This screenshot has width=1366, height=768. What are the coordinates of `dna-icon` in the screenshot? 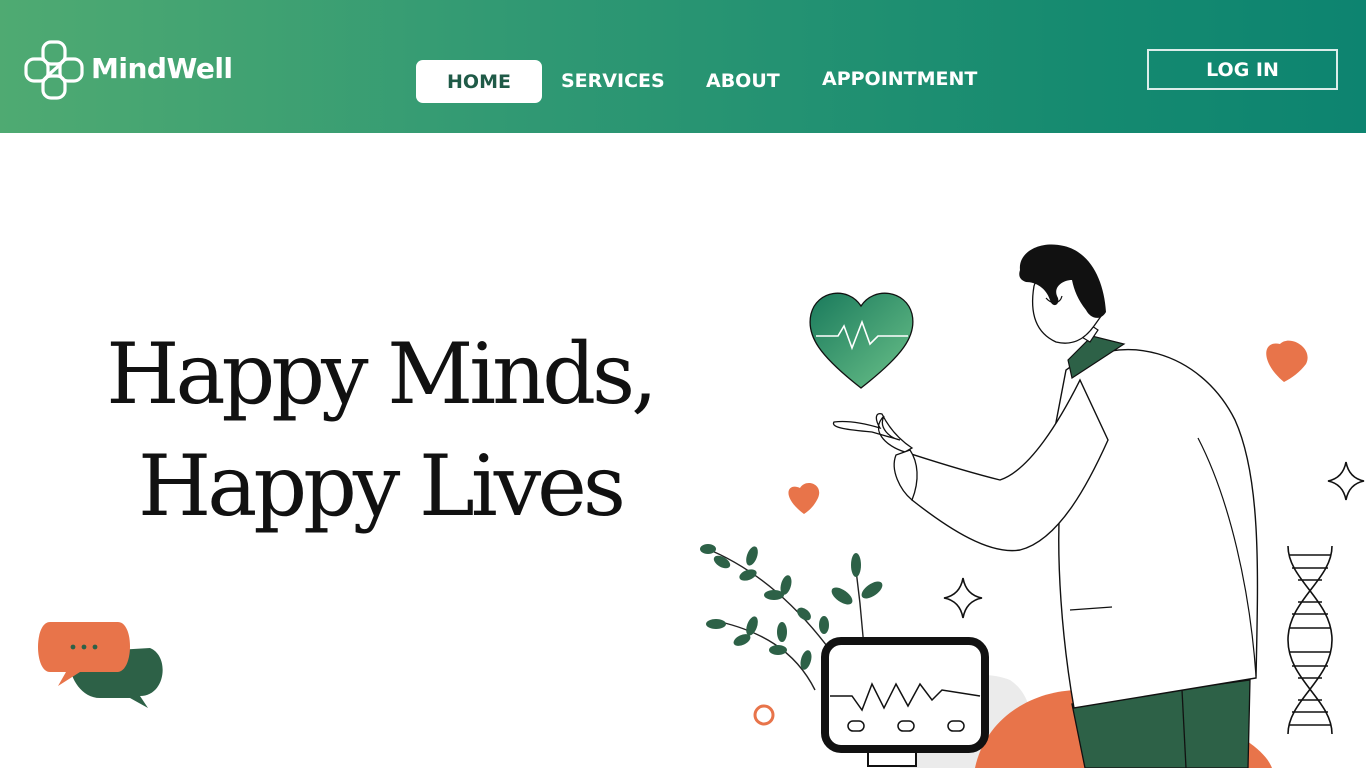 It's located at (1310, 640).